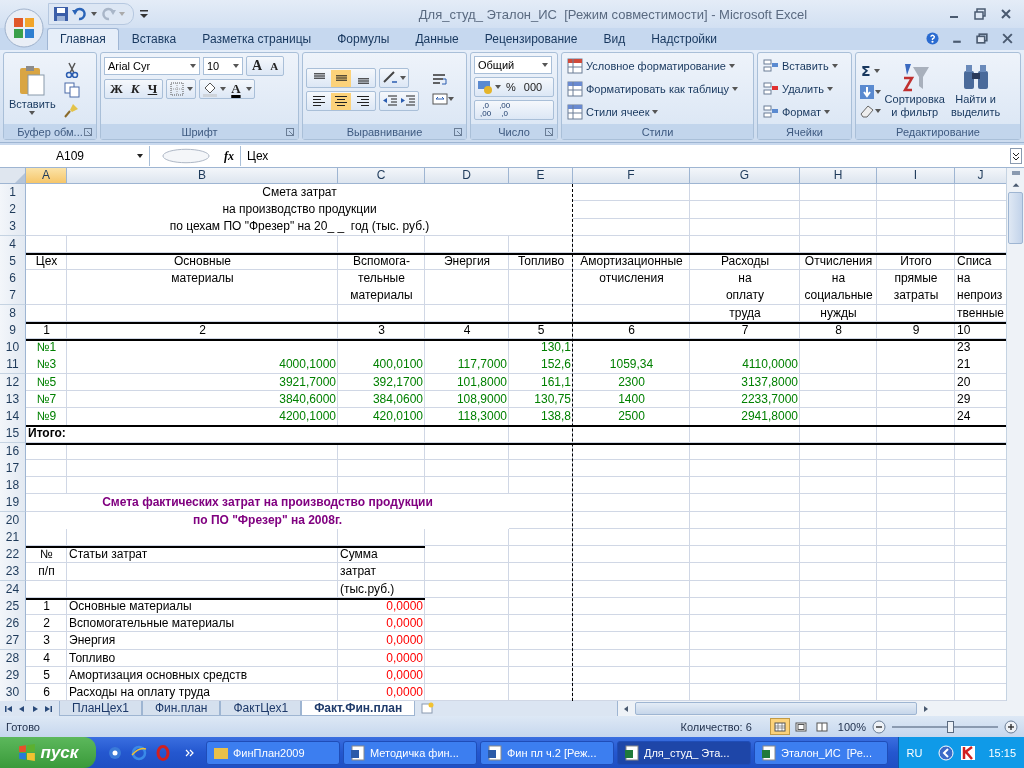  What do you see at coordinates (945, 726) in the screenshot?
I see `zoom-slider` at bounding box center [945, 726].